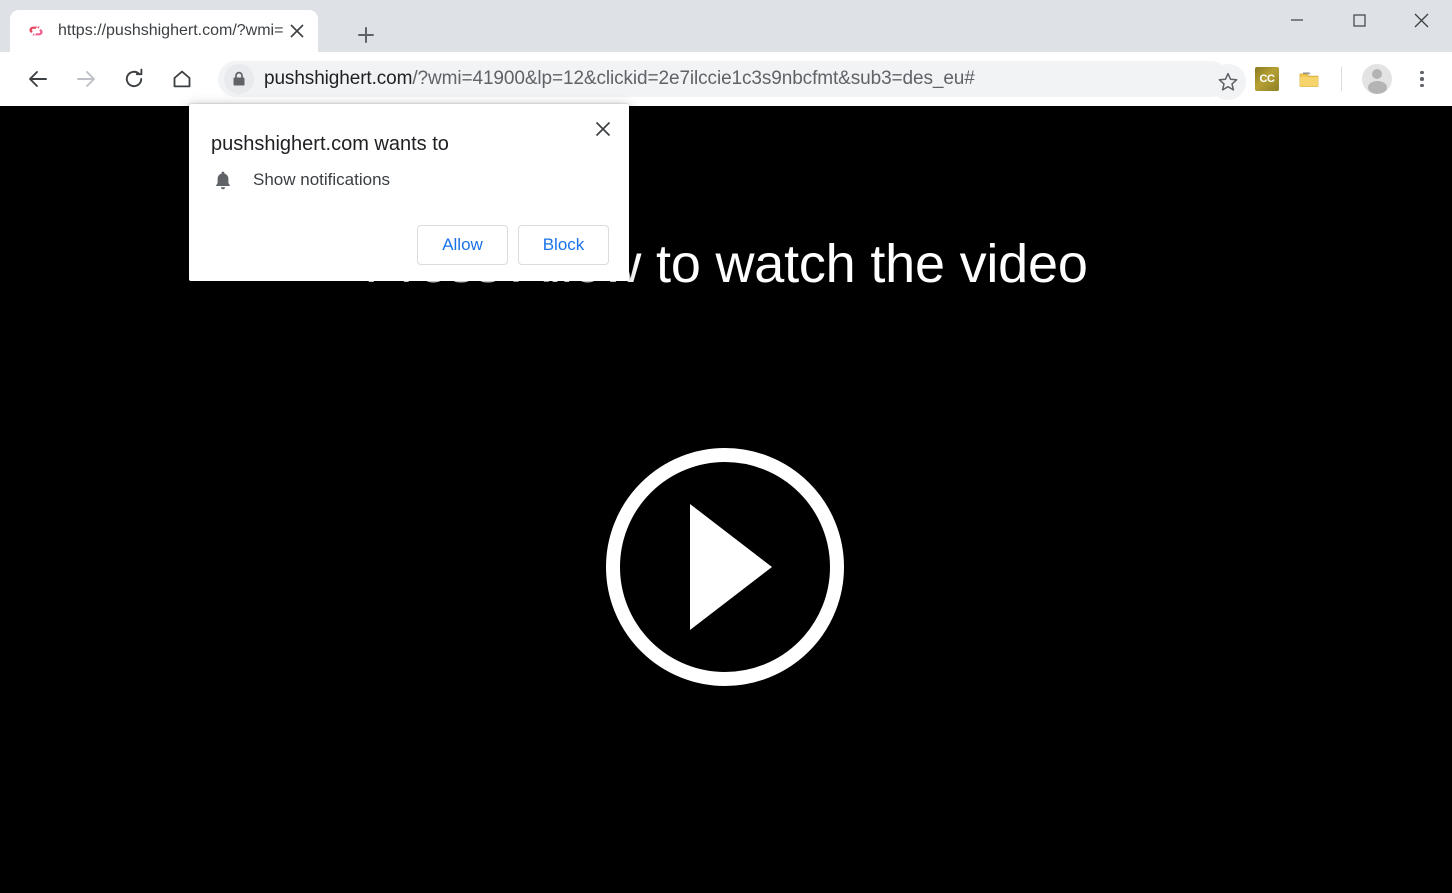 This screenshot has width=1452, height=893. Describe the element at coordinates (223, 180) in the screenshot. I see `bell-icon` at that location.